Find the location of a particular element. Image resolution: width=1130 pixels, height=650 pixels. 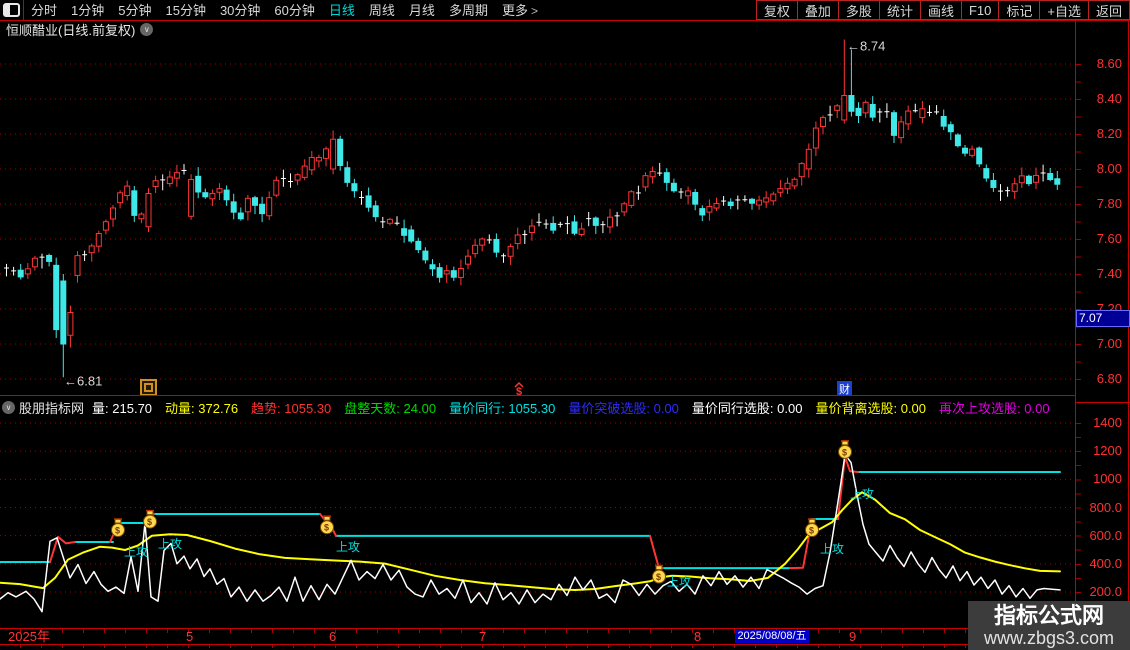

time-axis-ticks is located at coordinates (537, 631).